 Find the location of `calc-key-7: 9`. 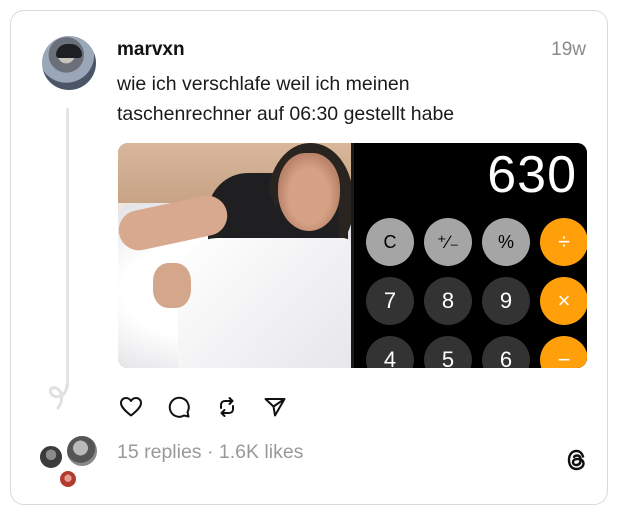

calc-key-7: 9 is located at coordinates (506, 301).